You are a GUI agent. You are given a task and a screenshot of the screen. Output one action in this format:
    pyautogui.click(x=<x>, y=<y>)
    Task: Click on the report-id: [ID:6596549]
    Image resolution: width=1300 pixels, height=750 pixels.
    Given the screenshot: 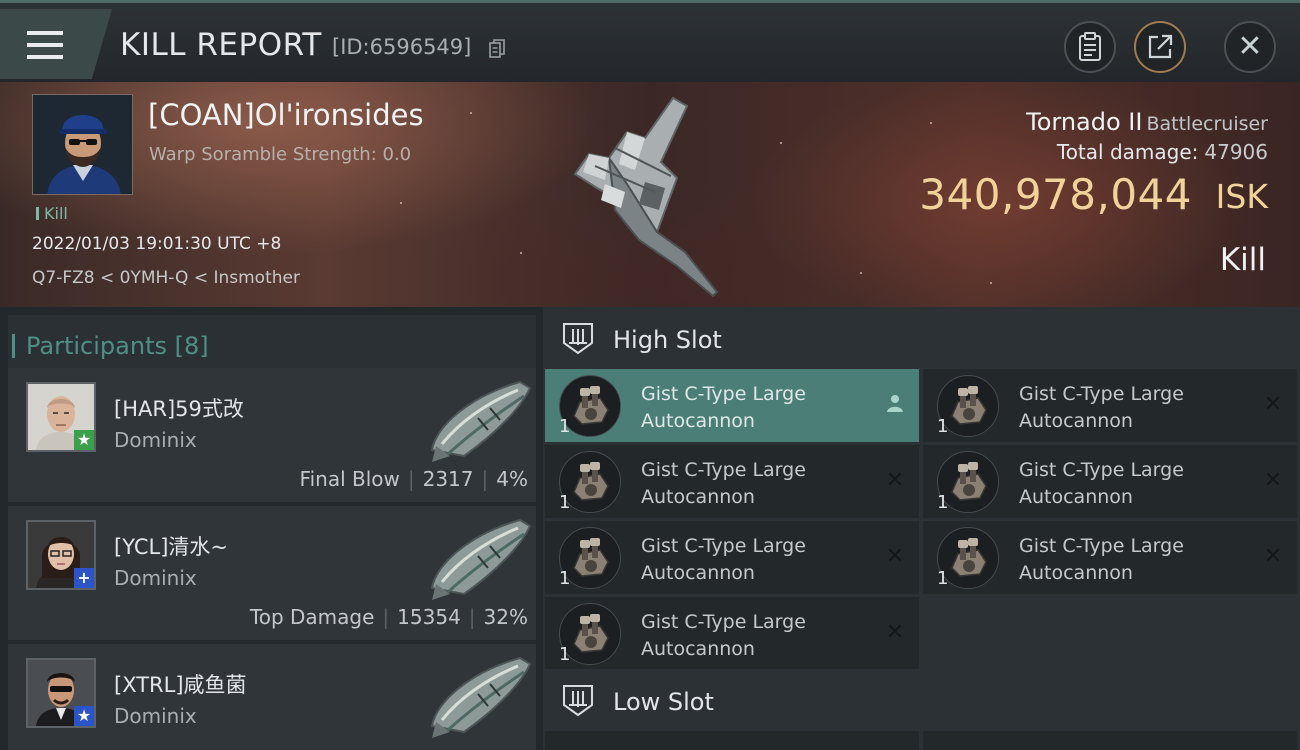 What is the action you would take?
    pyautogui.click(x=402, y=47)
    